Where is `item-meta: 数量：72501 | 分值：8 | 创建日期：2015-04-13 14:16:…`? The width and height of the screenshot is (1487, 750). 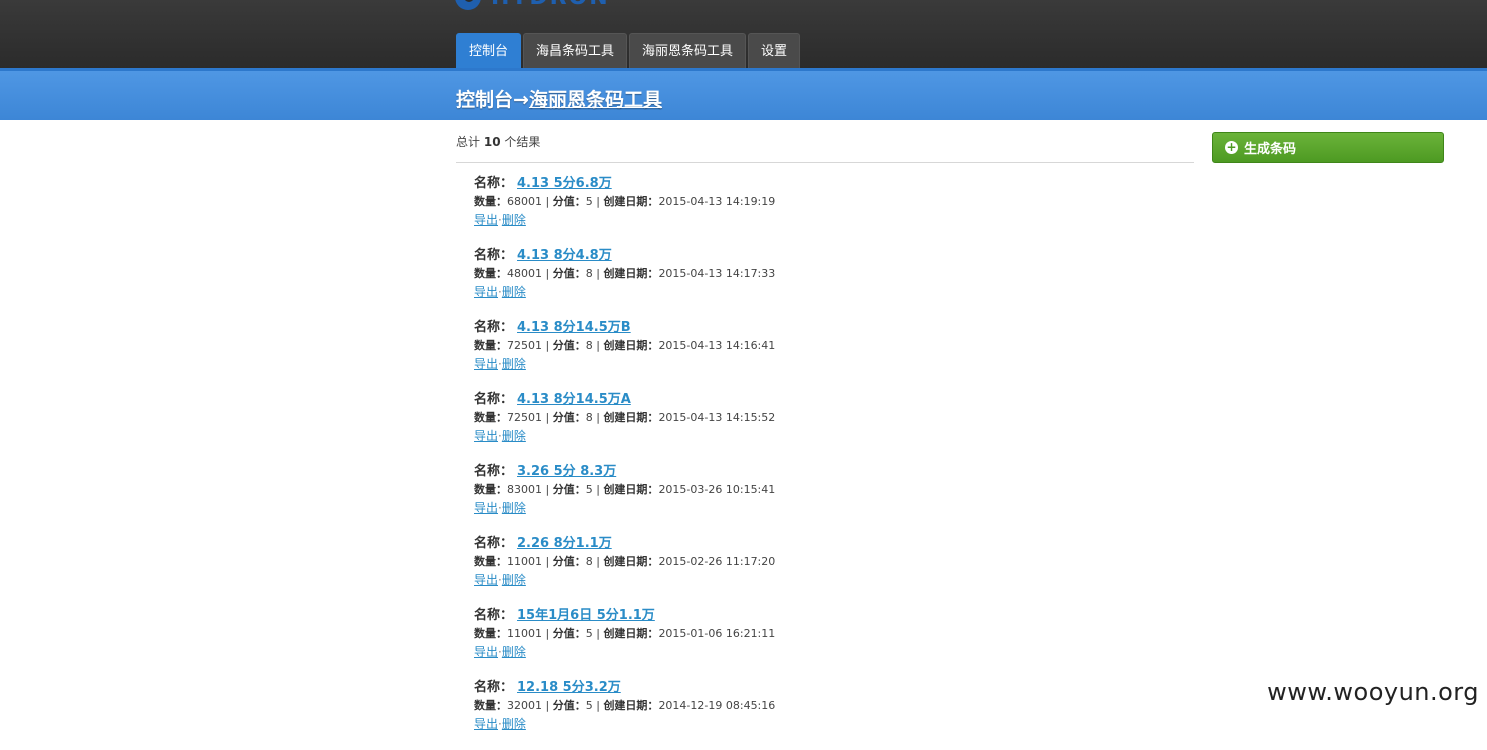 item-meta: 数量：72501 | 分值：8 | 创建日期：2015-04-13 14:16:… is located at coordinates (824, 346).